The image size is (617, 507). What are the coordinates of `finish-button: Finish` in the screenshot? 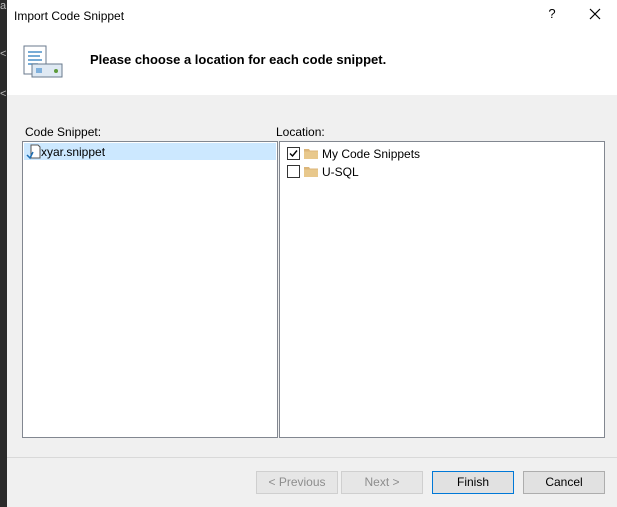 It's located at (473, 482).